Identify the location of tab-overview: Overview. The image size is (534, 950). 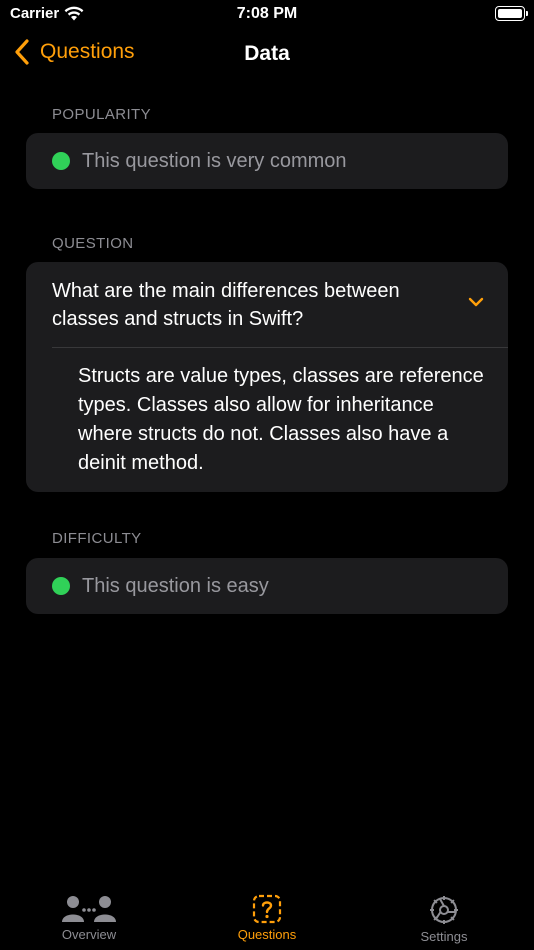
(89, 913).